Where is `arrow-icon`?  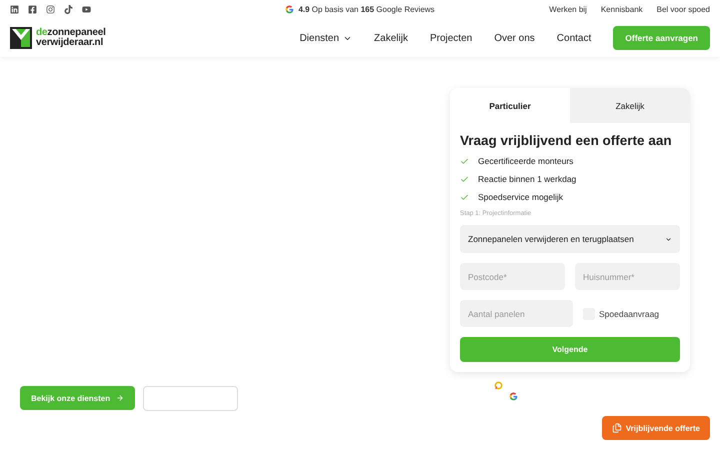 arrow-icon is located at coordinates (120, 398).